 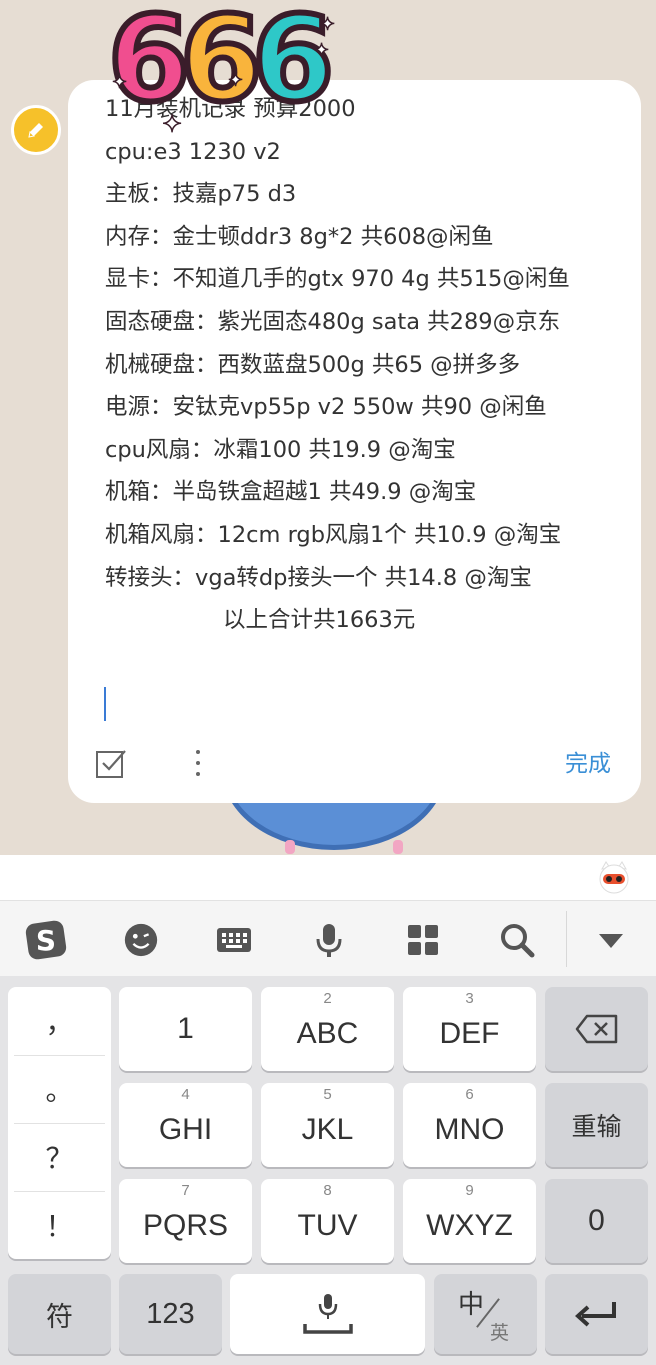 What do you see at coordinates (185, 1029) in the screenshot?
I see `key-1: 1` at bounding box center [185, 1029].